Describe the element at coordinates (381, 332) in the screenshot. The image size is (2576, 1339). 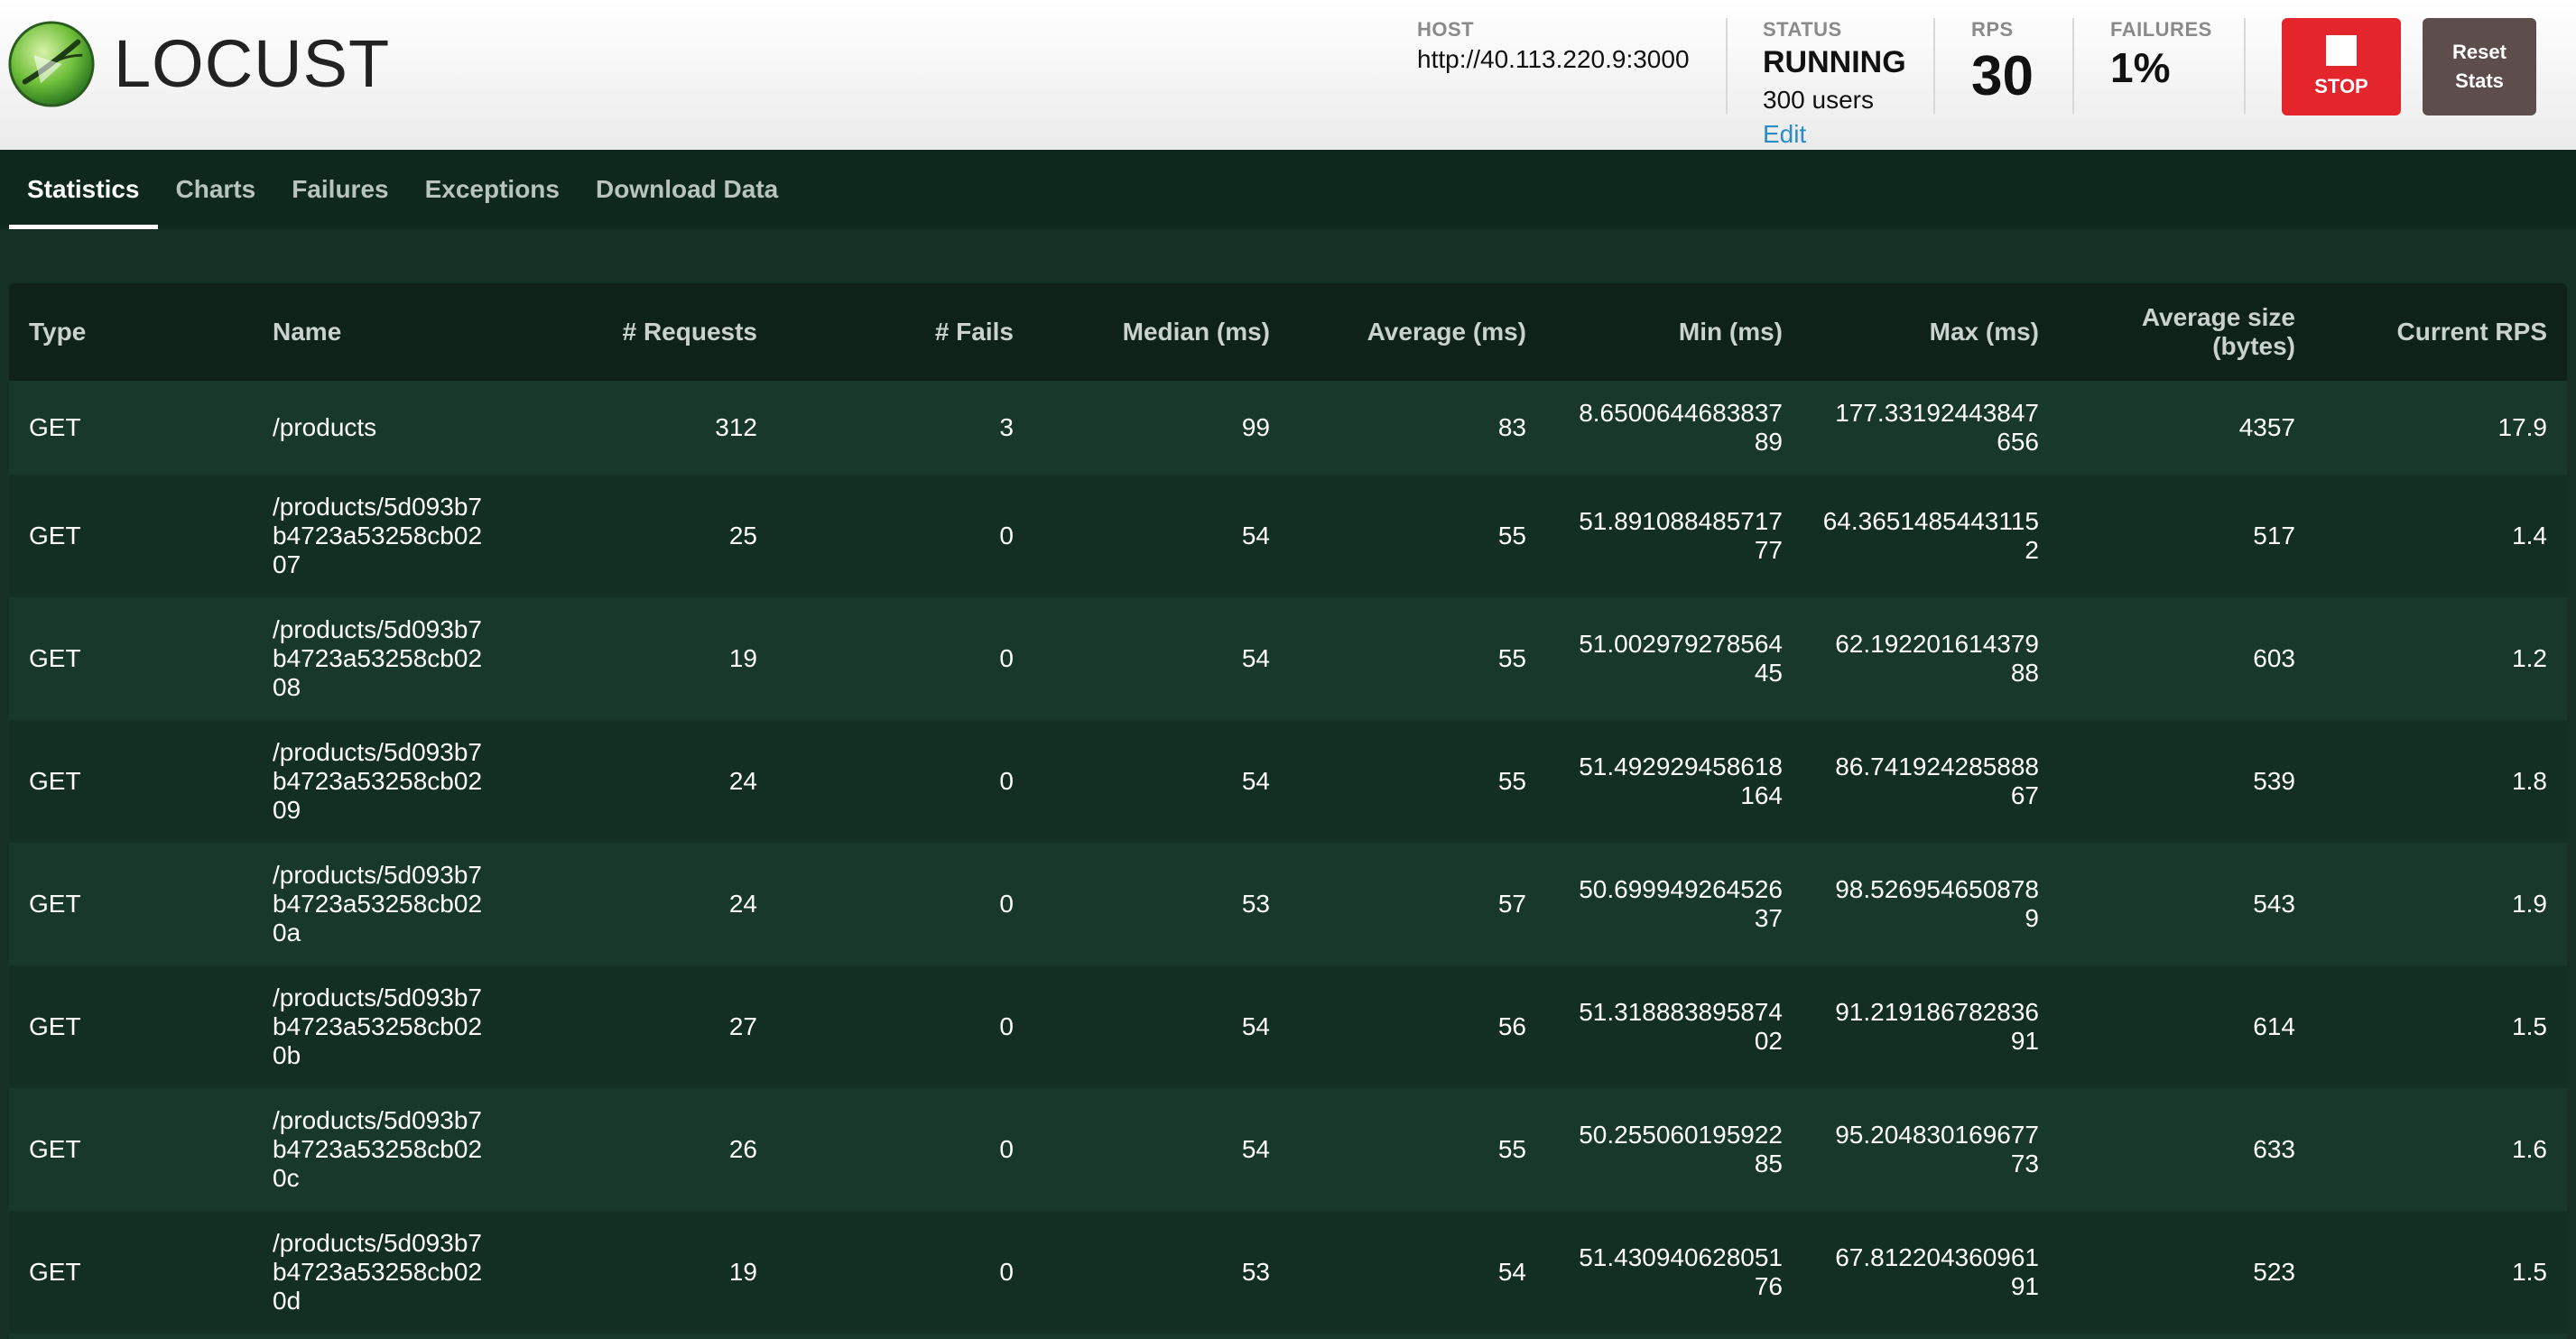
I see `col-header-name: Name` at that location.